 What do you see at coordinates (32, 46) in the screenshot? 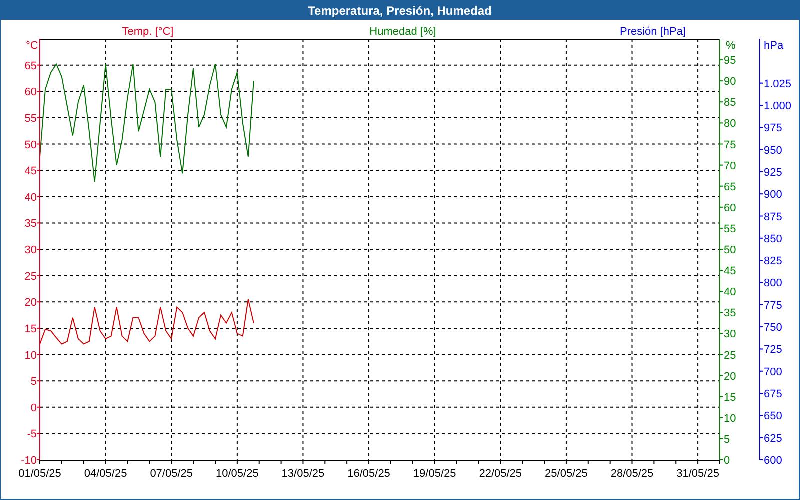
I see `axis-unit: °C` at bounding box center [32, 46].